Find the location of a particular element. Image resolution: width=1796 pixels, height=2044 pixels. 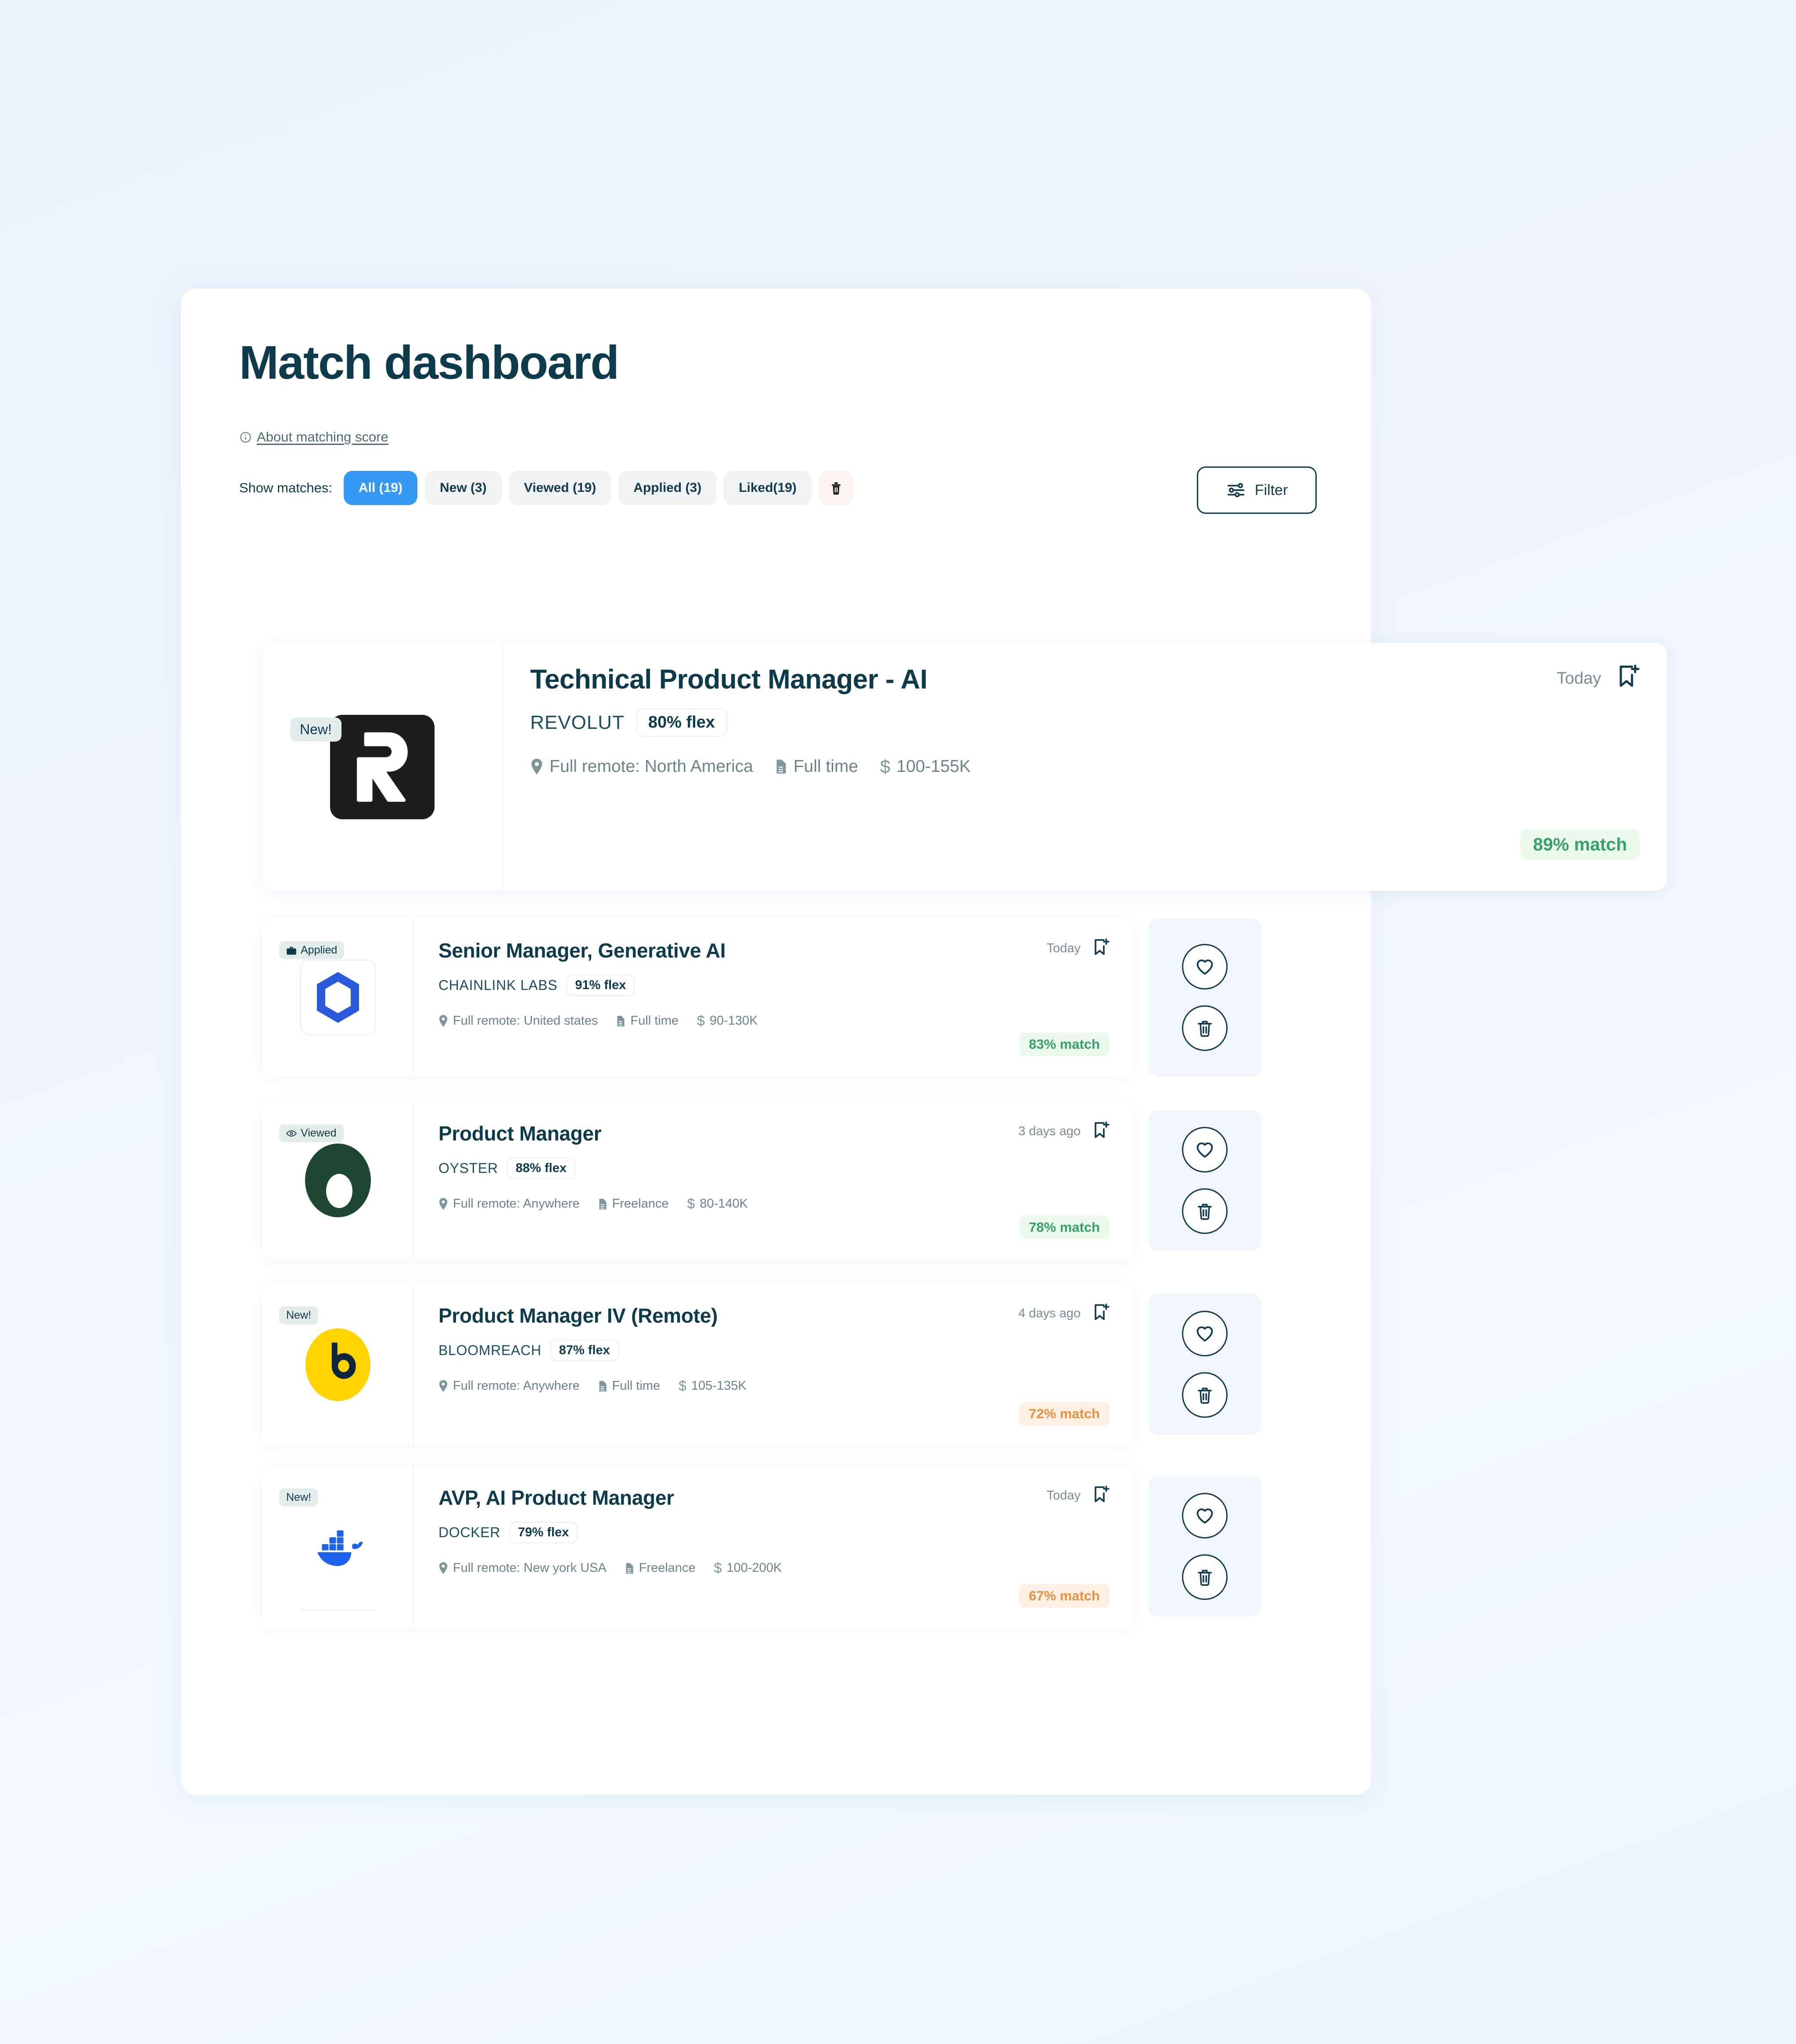

job-salary-text: 80-140K is located at coordinates (724, 1204).